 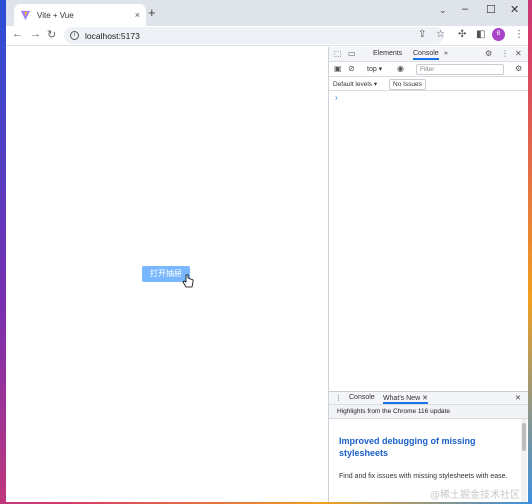 What do you see at coordinates (400, 68) in the screenshot?
I see `live-expression-eye-icon: ◉` at bounding box center [400, 68].